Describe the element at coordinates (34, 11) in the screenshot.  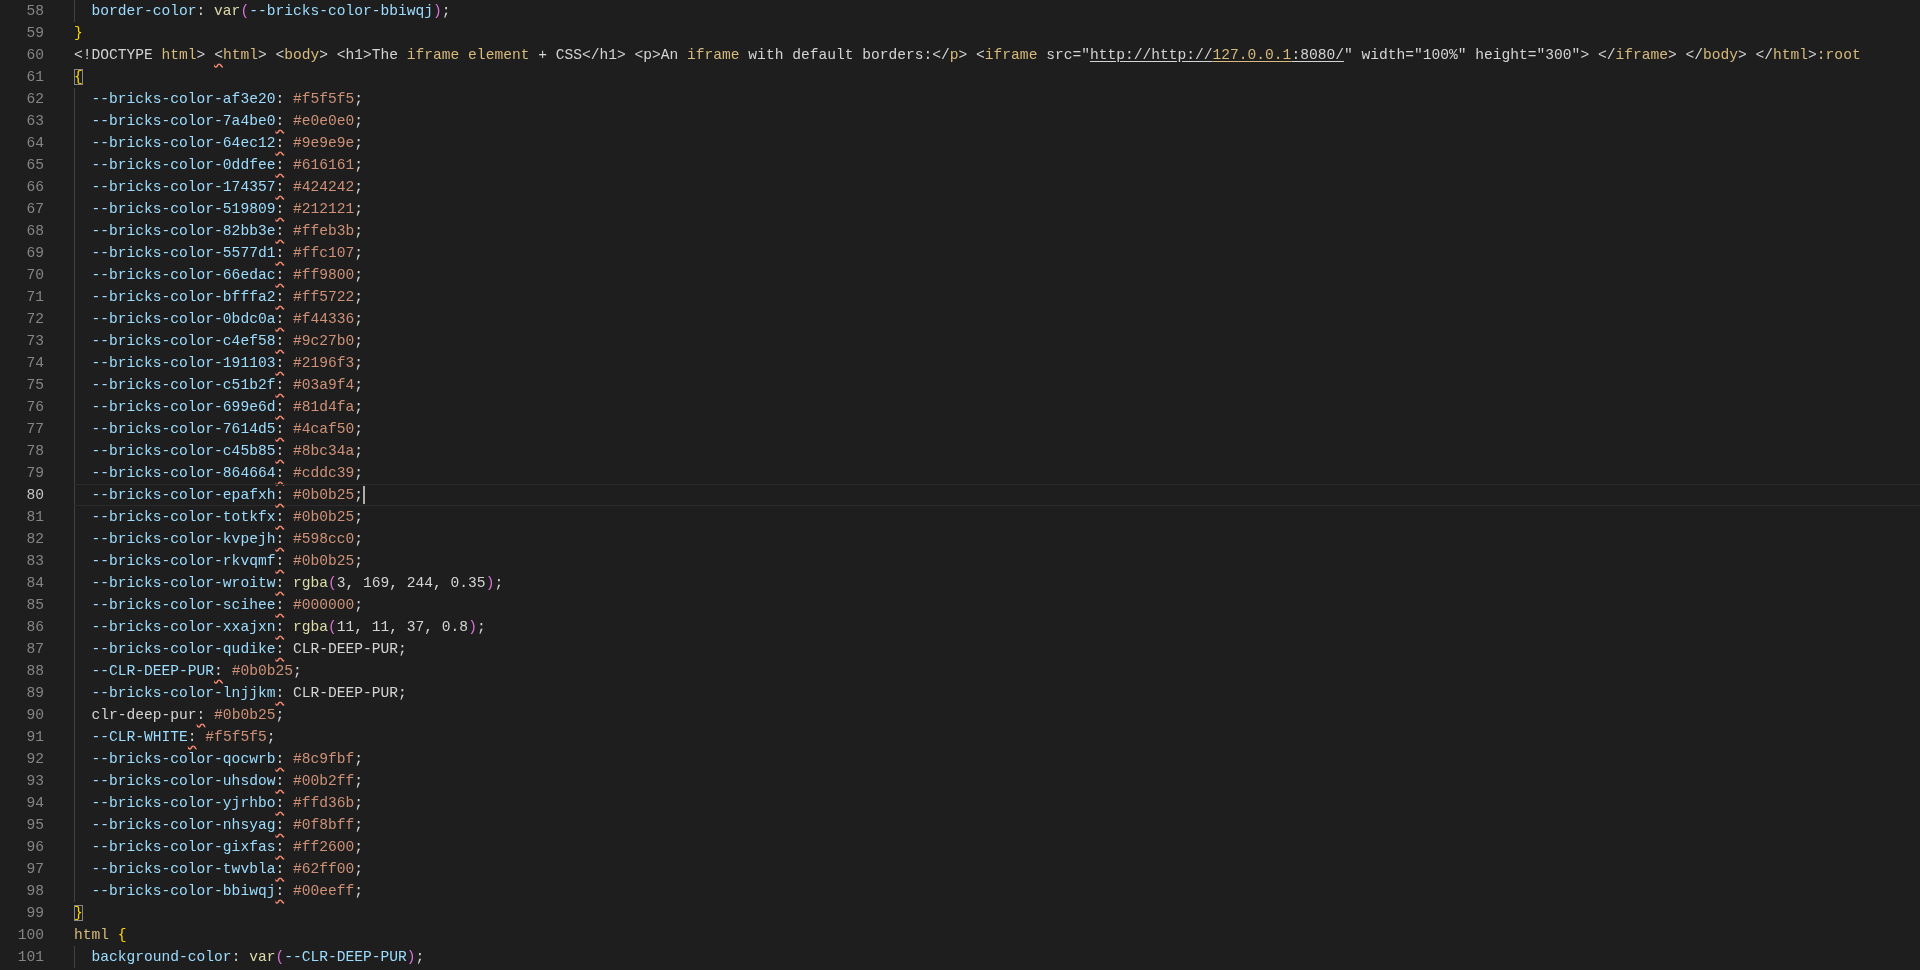
I see `line-number: 58` at that location.